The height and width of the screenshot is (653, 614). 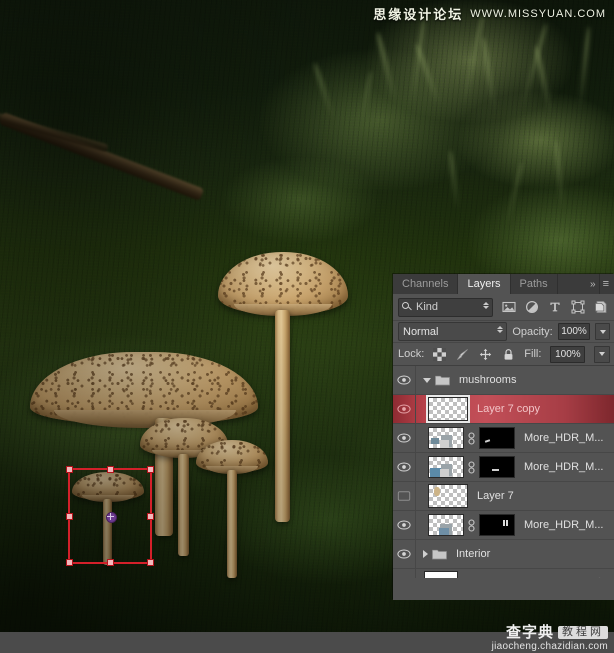 I want to click on collapse-panel-icon: », so click(x=592, y=284).